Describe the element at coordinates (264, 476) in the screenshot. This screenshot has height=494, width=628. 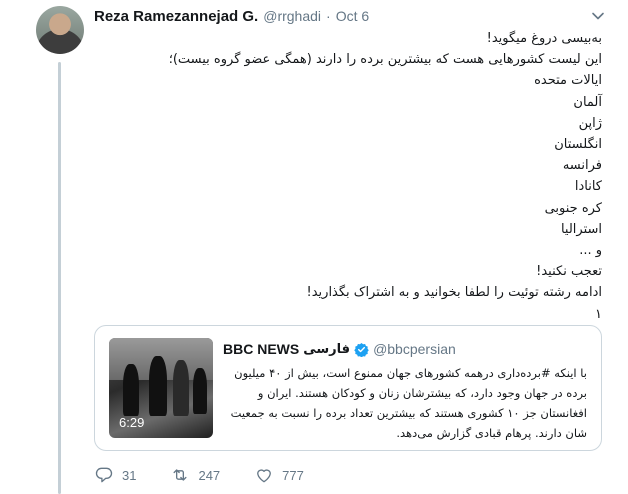
I see `like-icon` at that location.